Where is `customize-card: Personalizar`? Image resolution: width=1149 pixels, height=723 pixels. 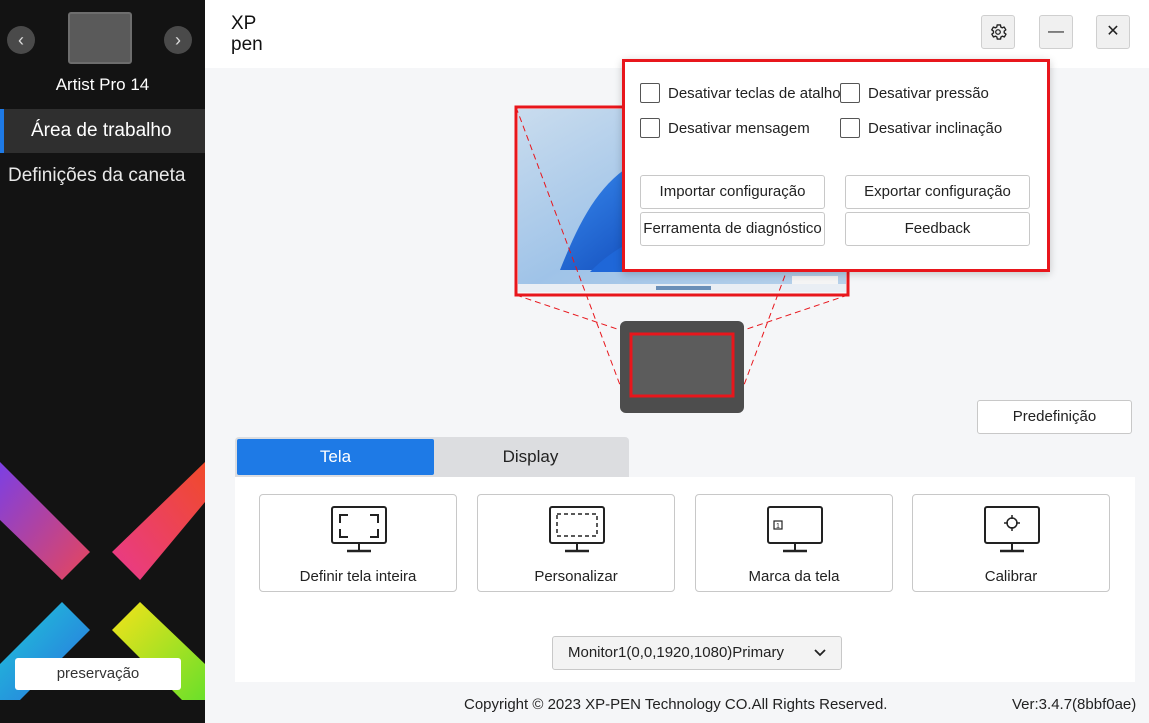
customize-card: Personalizar is located at coordinates (576, 543).